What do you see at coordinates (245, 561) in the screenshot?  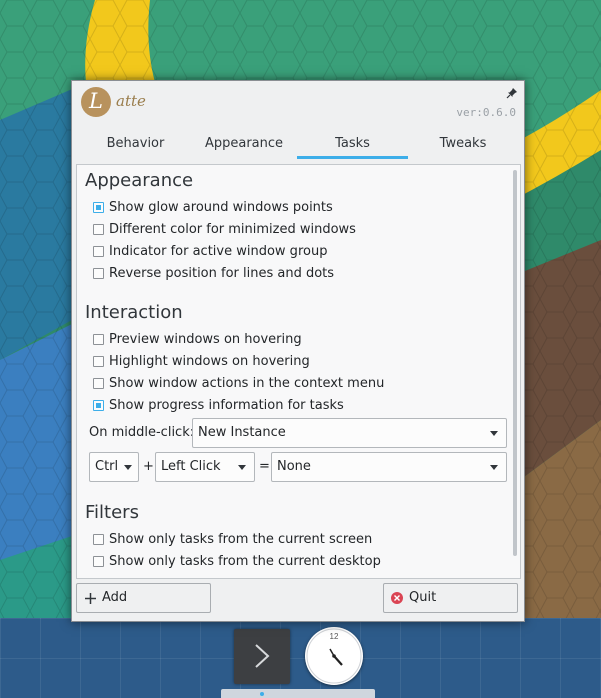 I see `checkbox-label: Show only tasks from the current desktop` at bounding box center [245, 561].